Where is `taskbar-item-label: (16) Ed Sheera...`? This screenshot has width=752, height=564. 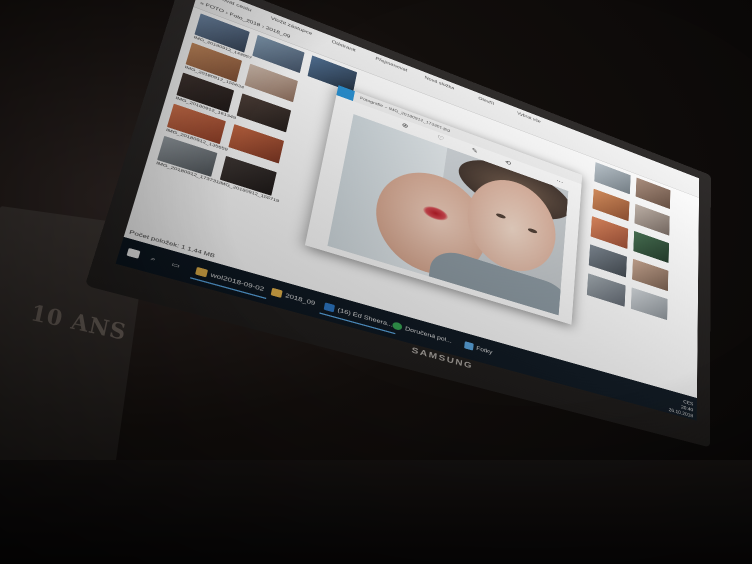
taskbar-item-label: (16) Ed Sheera... is located at coordinates (365, 317).